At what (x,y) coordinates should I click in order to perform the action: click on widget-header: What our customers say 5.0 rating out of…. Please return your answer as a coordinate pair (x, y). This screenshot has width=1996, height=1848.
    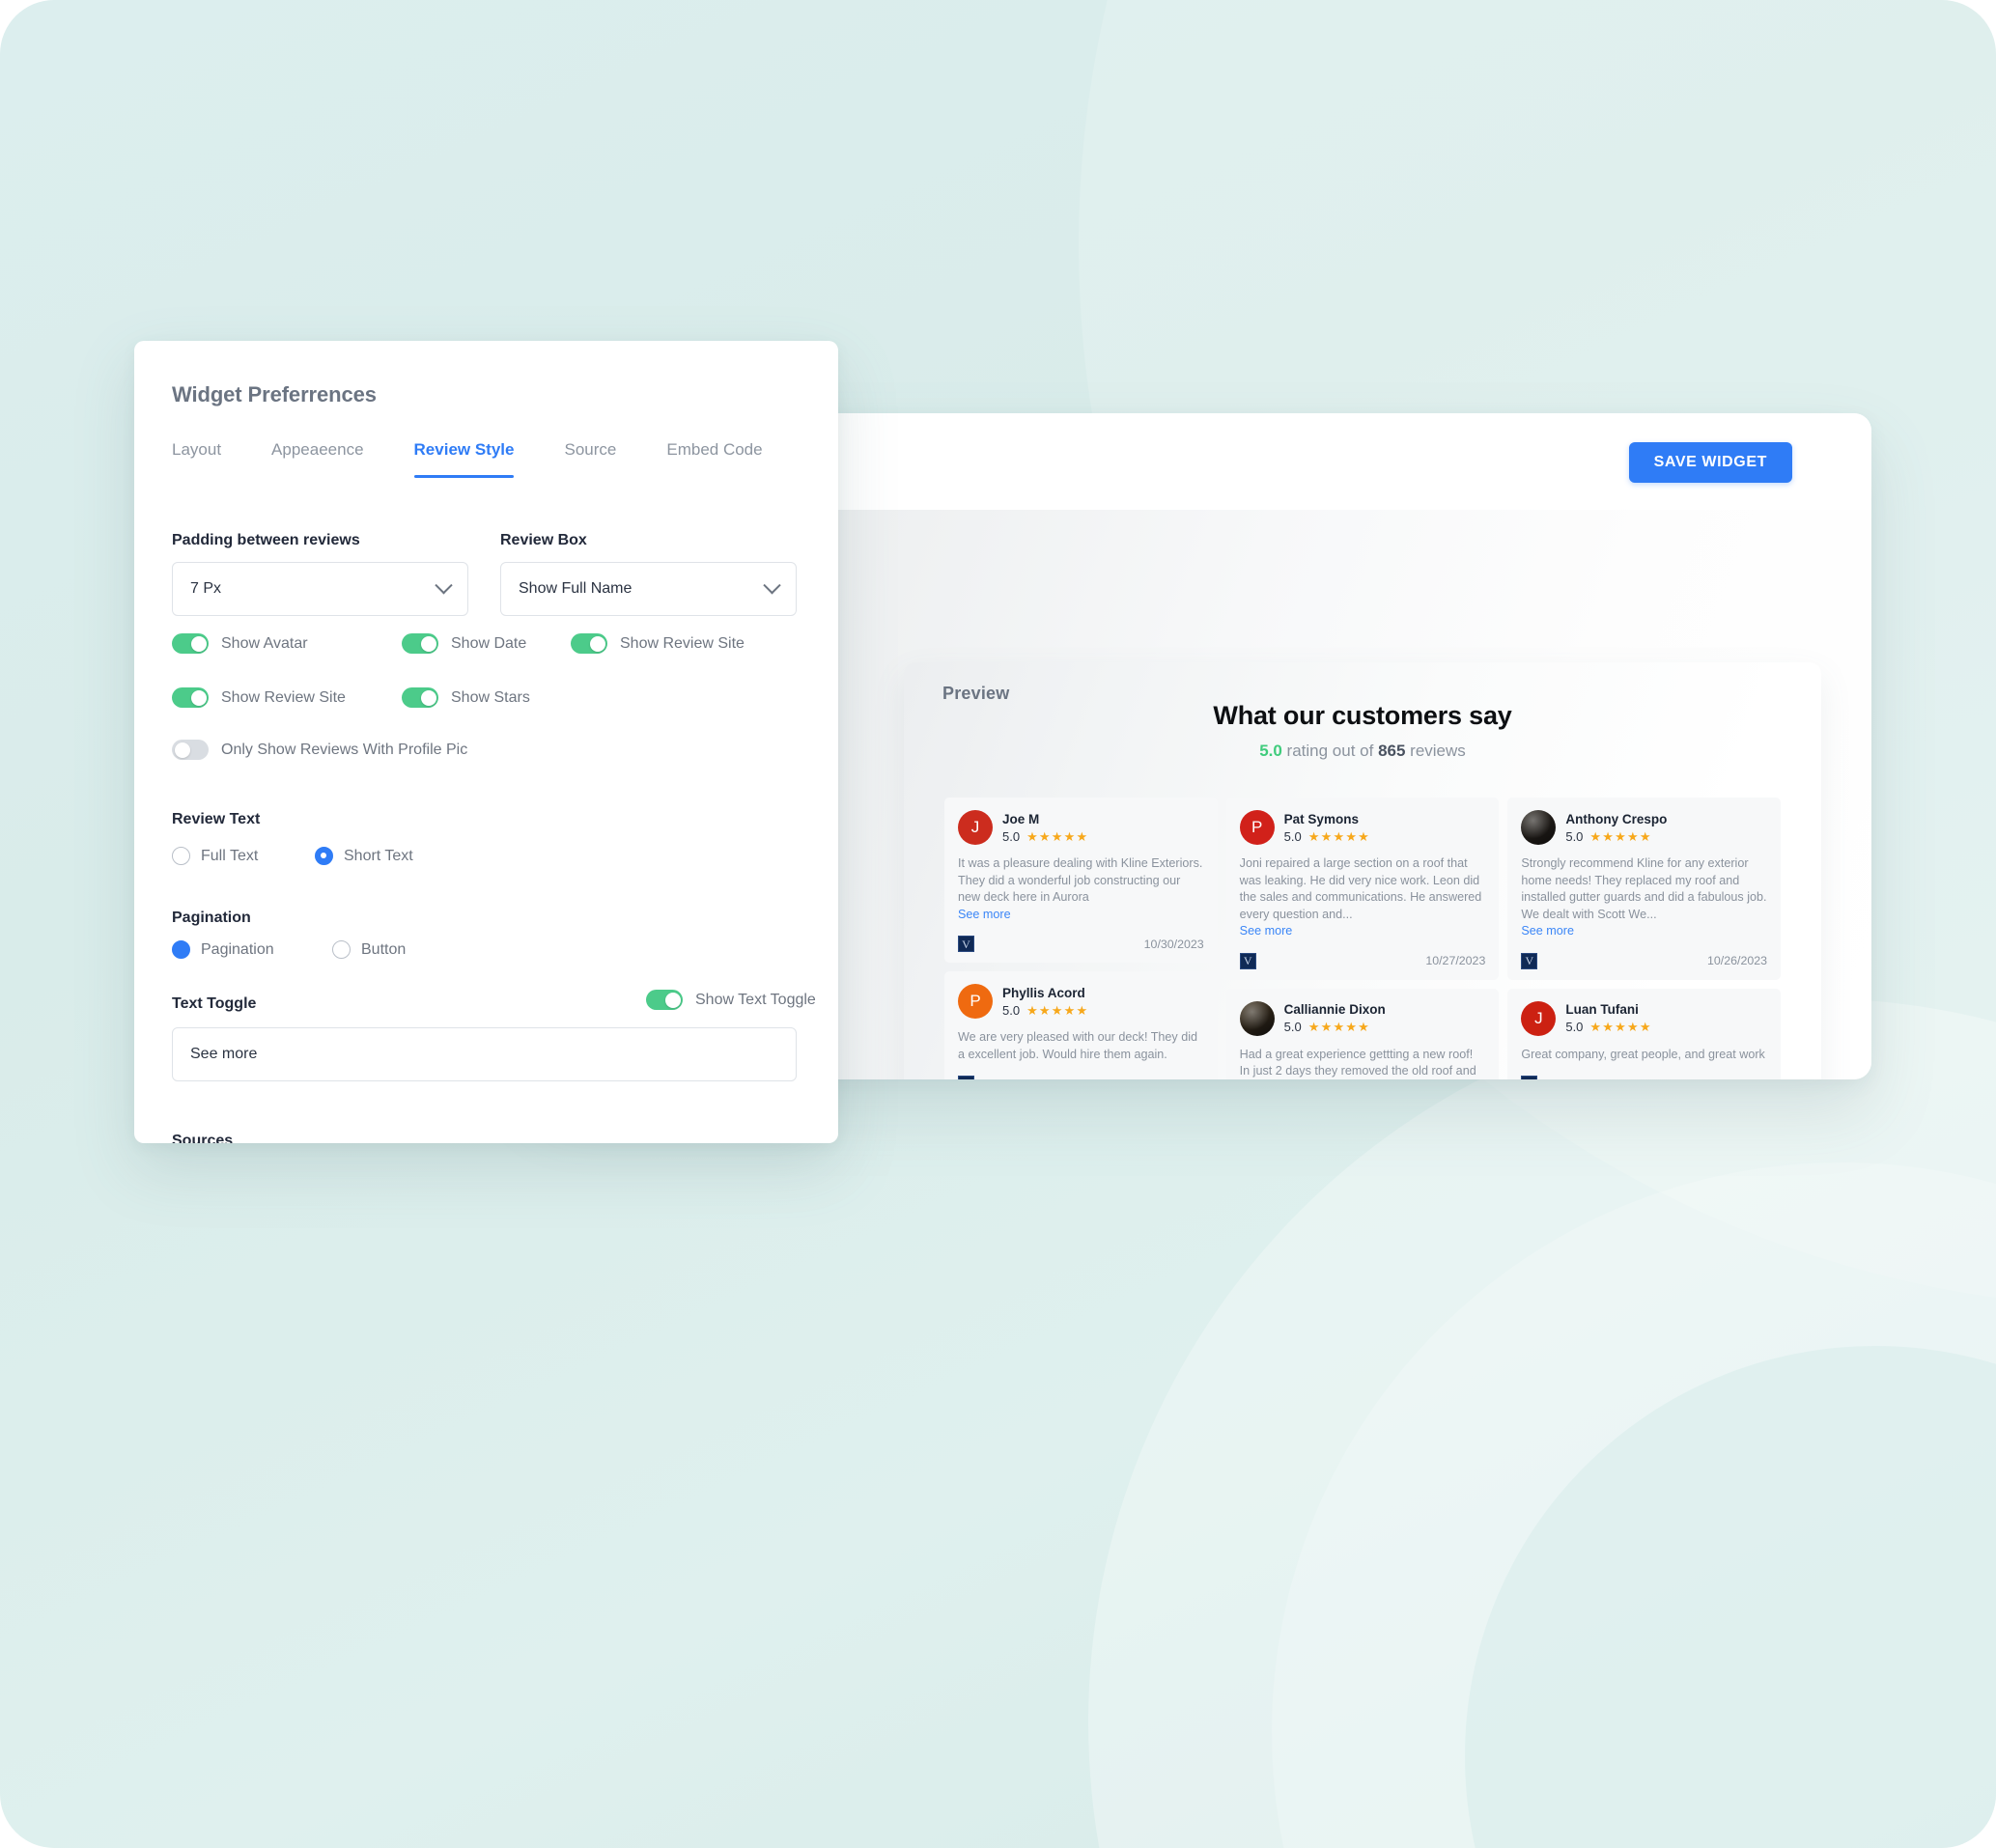
    Looking at the image, I should click on (1362, 731).